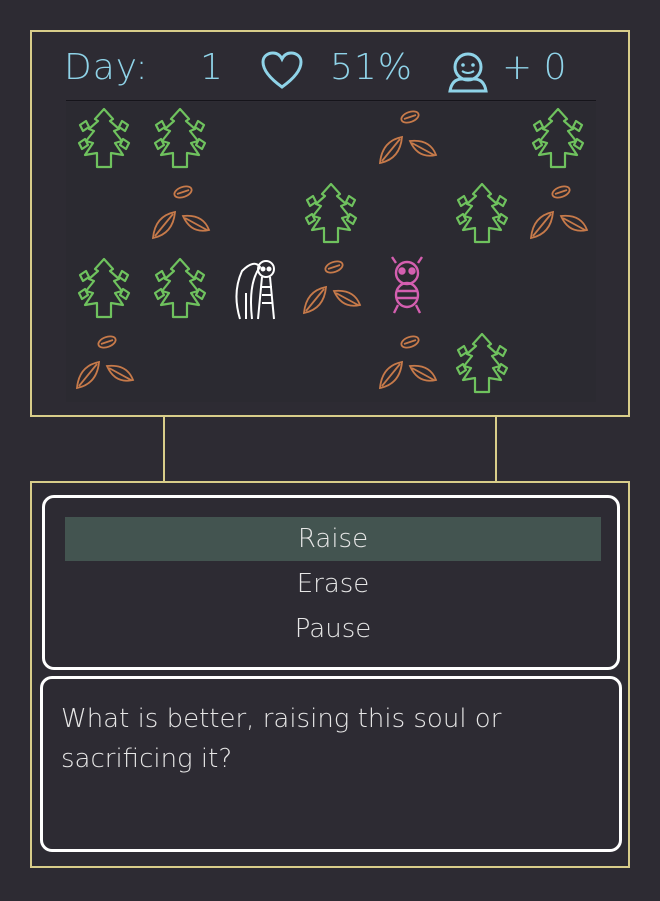  Describe the element at coordinates (534, 67) in the screenshot. I see `souls-count: + 0` at that location.